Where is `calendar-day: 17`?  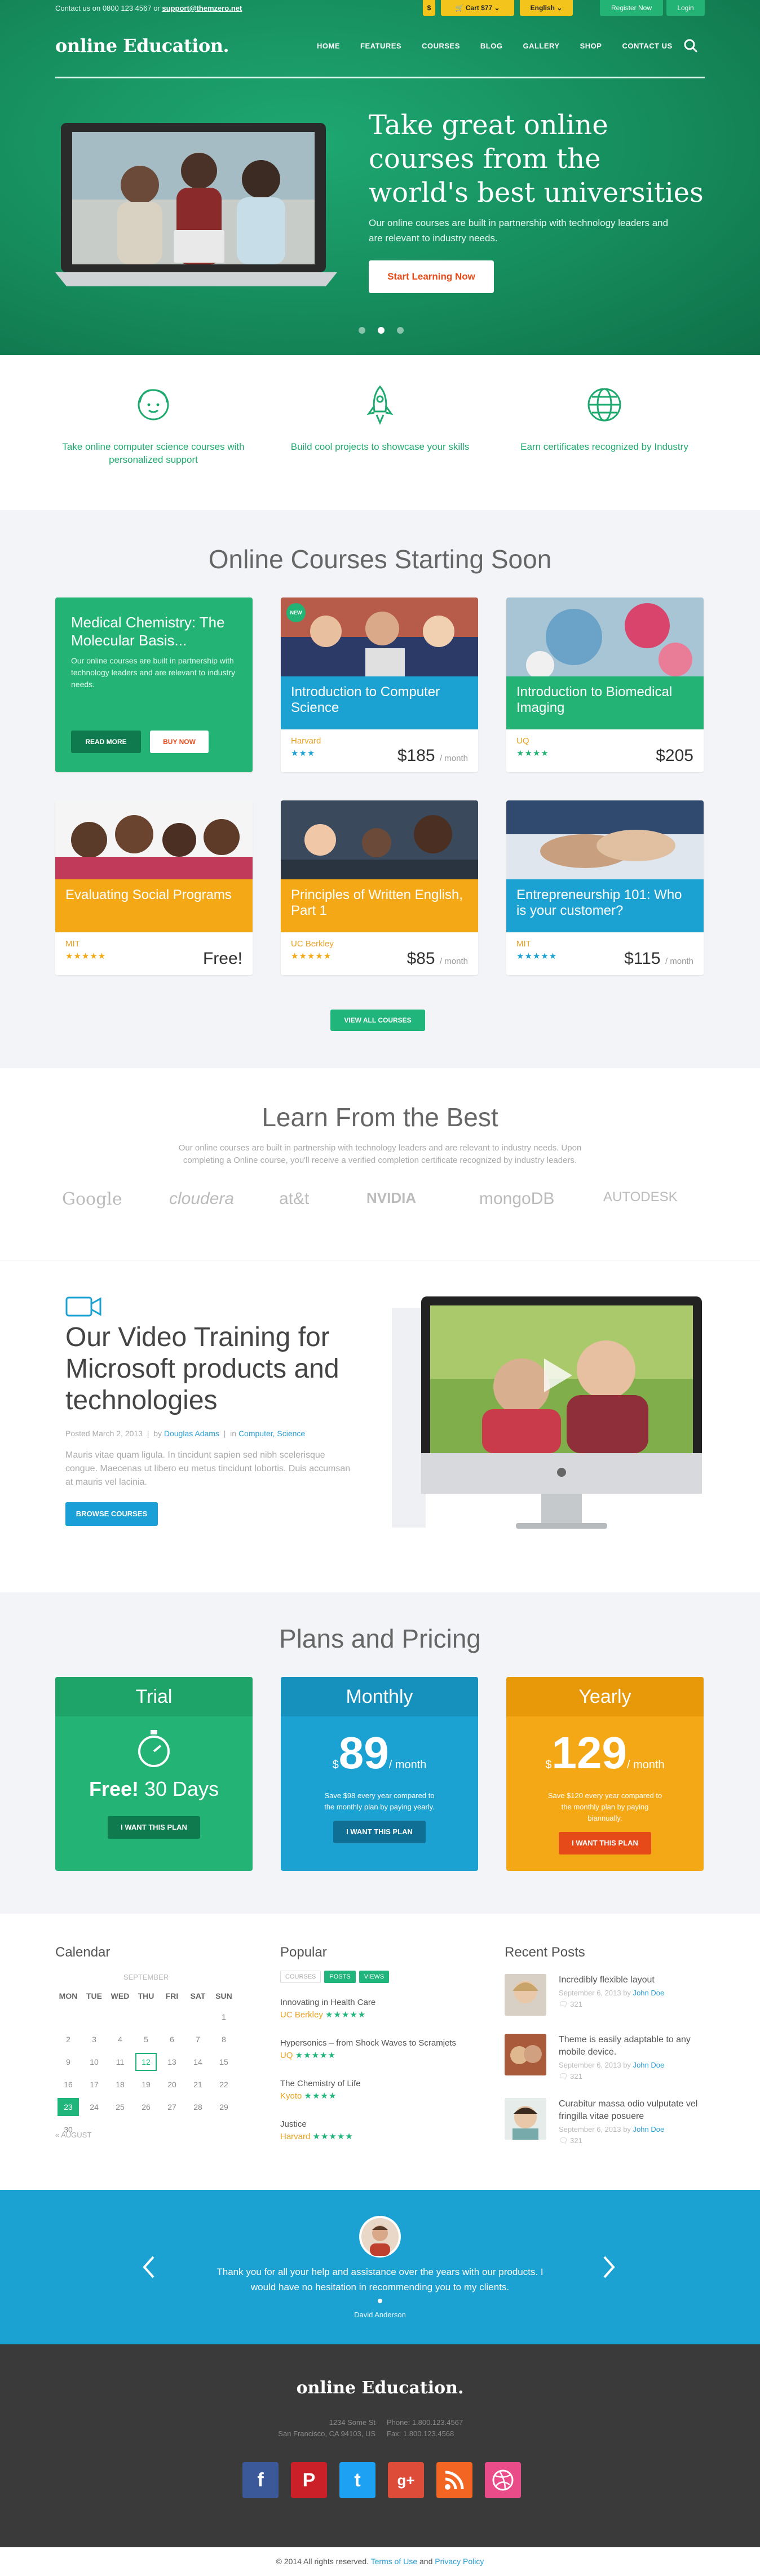
calendar-day: 17 is located at coordinates (94, 2084).